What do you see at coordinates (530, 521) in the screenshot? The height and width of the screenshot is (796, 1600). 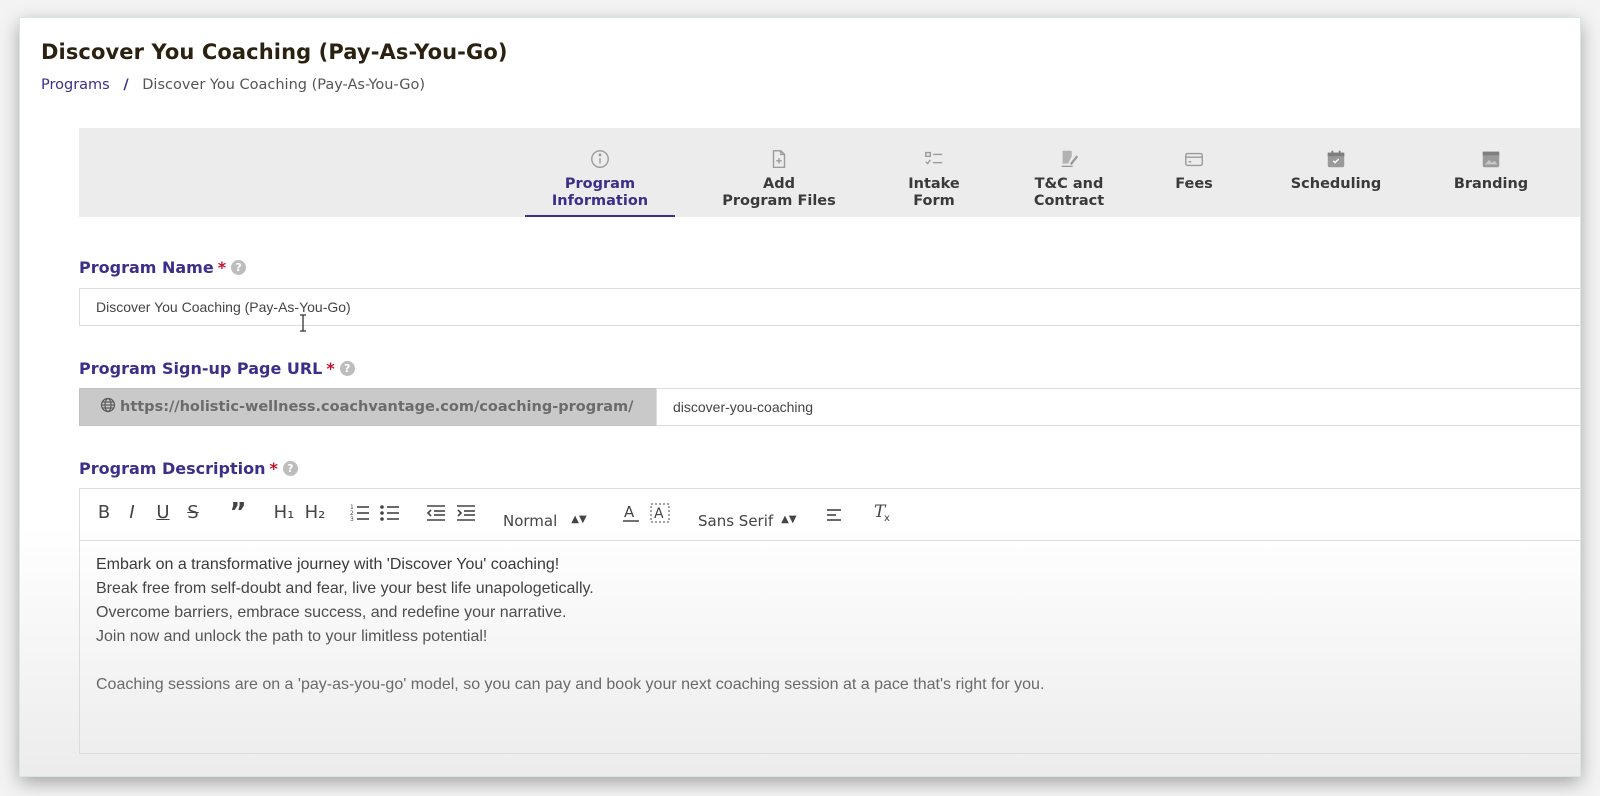 I see `heading-select-value: Normal` at bounding box center [530, 521].